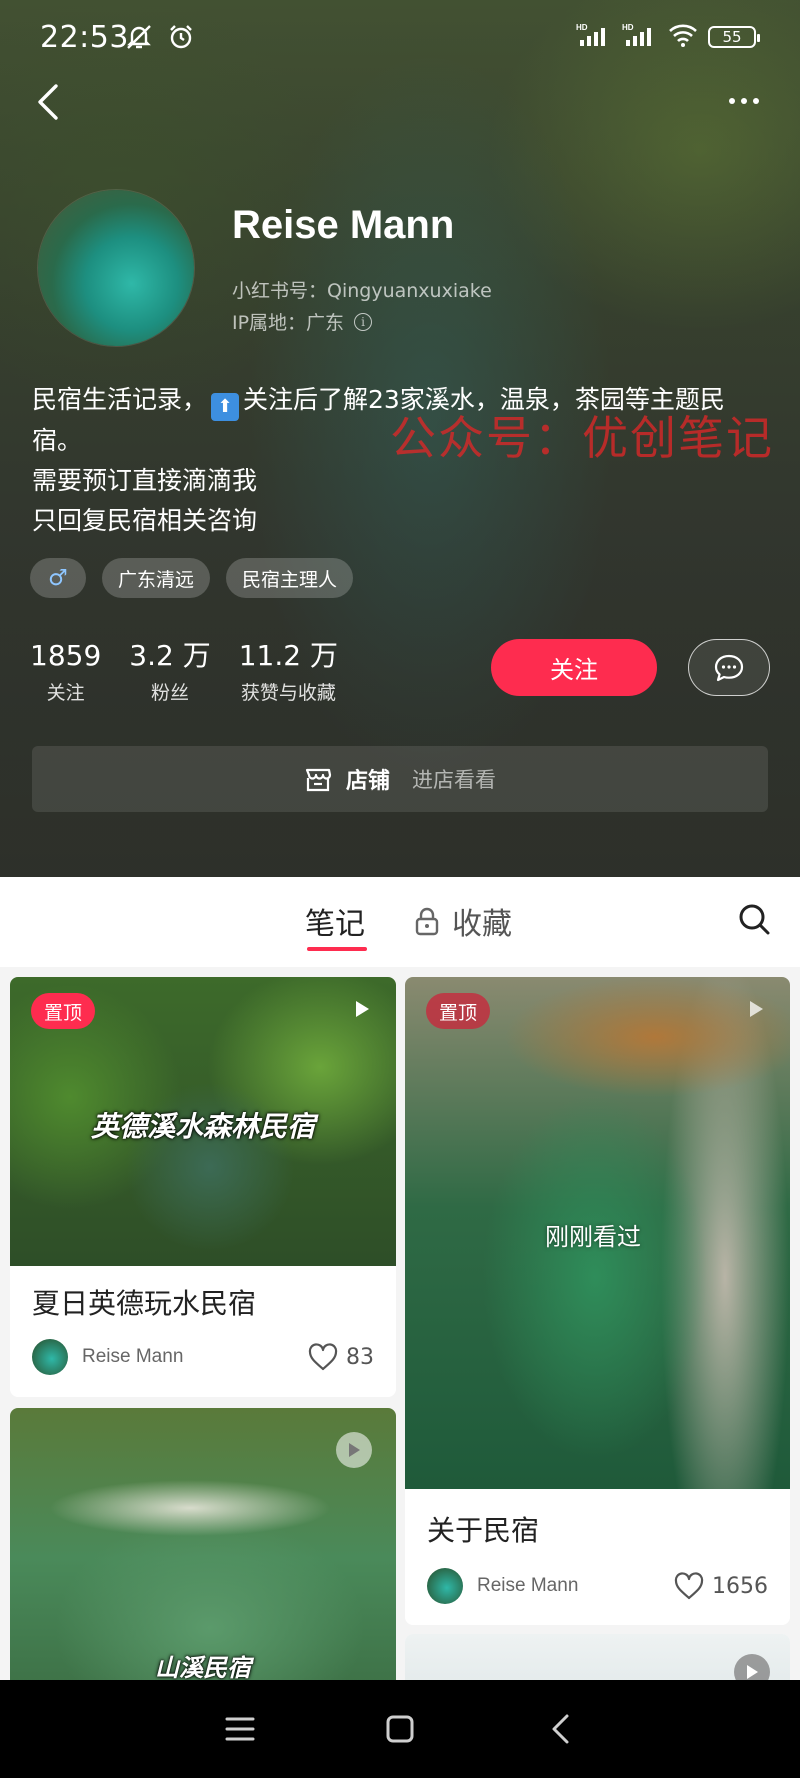 Image resolution: width=800 pixels, height=1778 pixels. I want to click on follow-button: 关注, so click(574, 667).